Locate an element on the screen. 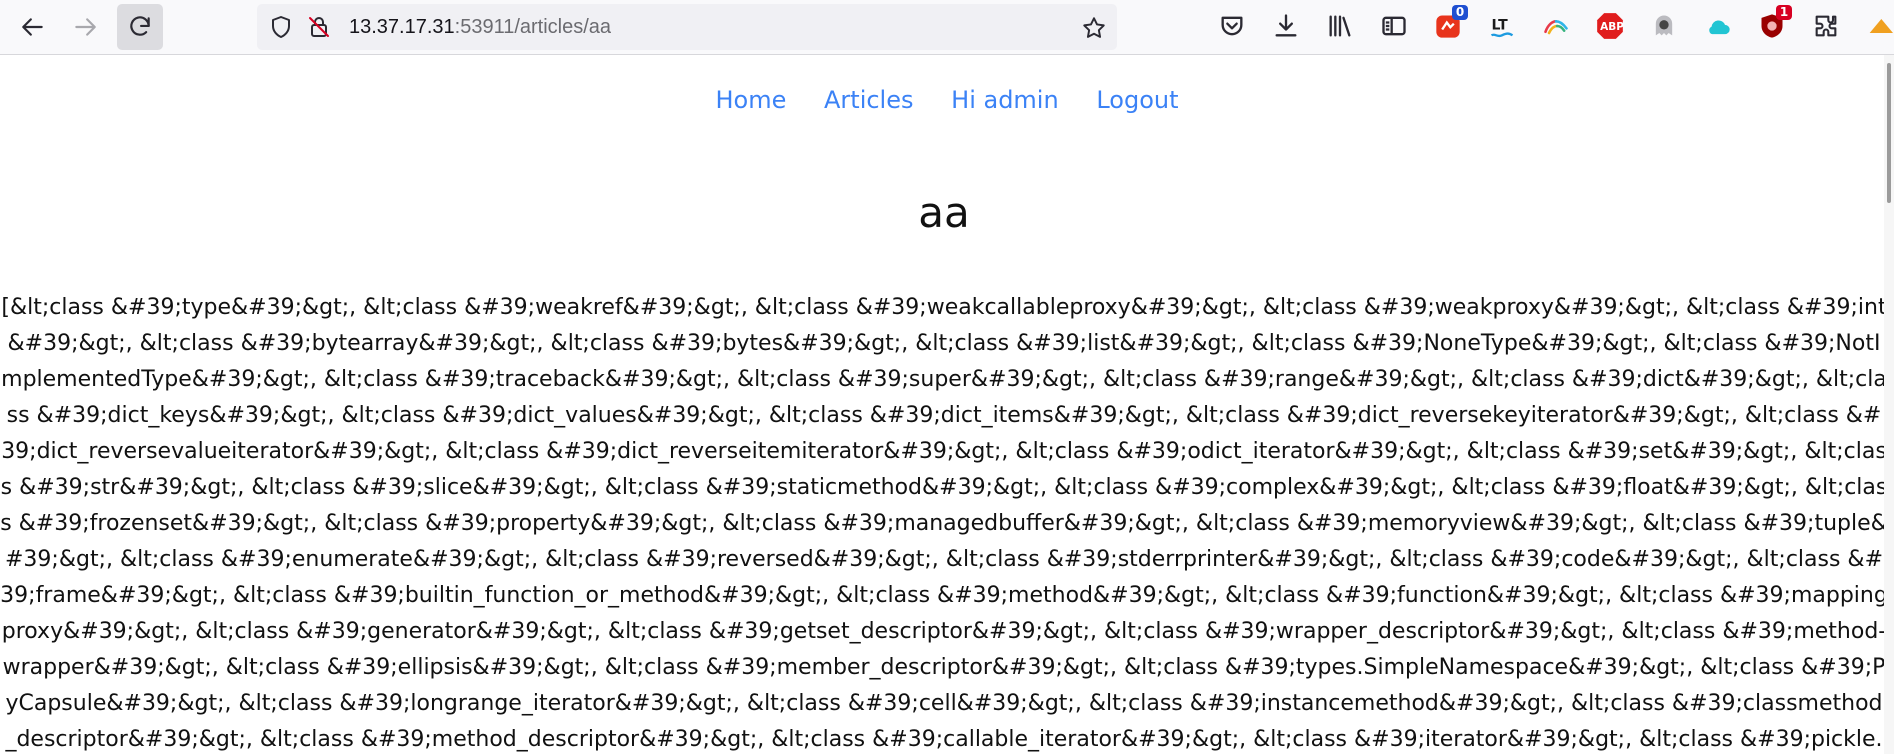 This screenshot has width=1894, height=754. bookmark-star-icon is located at coordinates (1094, 28).